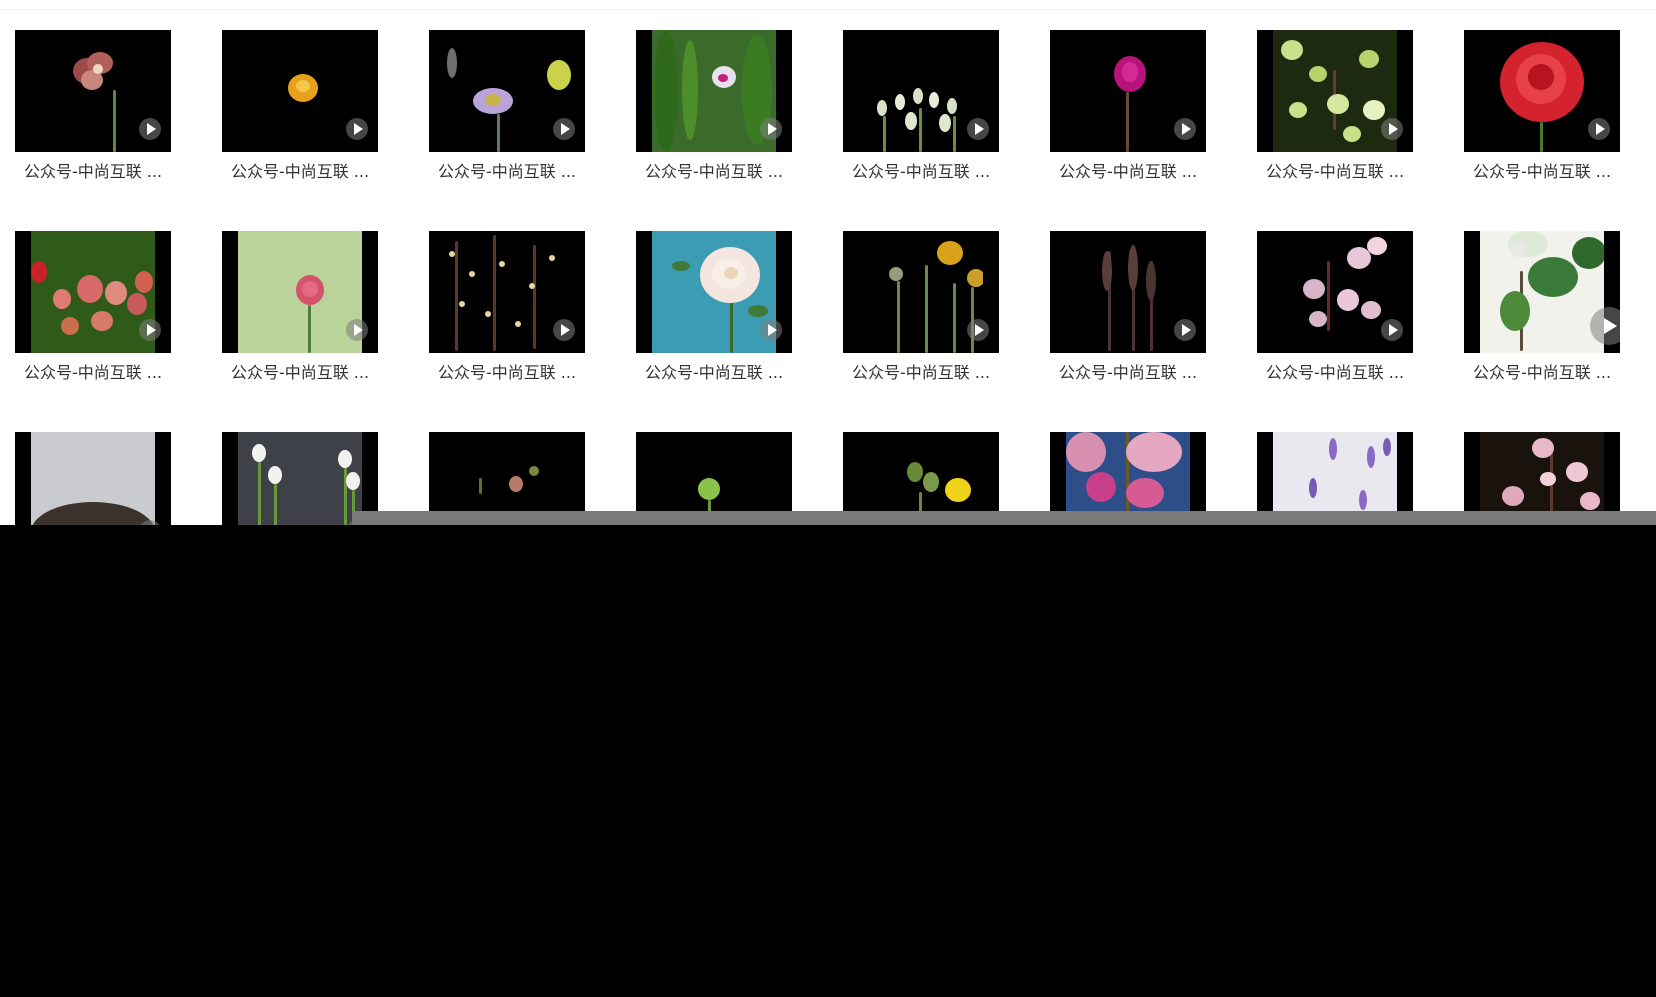 The height and width of the screenshot is (997, 1656). I want to click on soil-thumbnail, so click(93, 478).